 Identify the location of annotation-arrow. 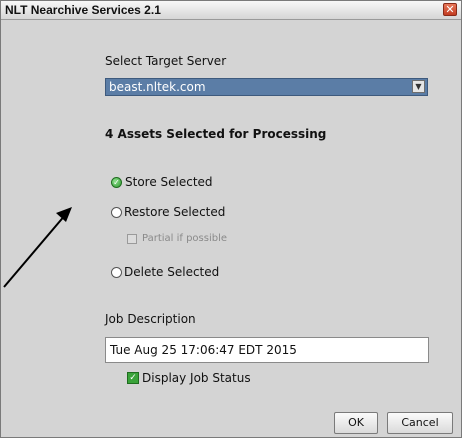
(37, 247).